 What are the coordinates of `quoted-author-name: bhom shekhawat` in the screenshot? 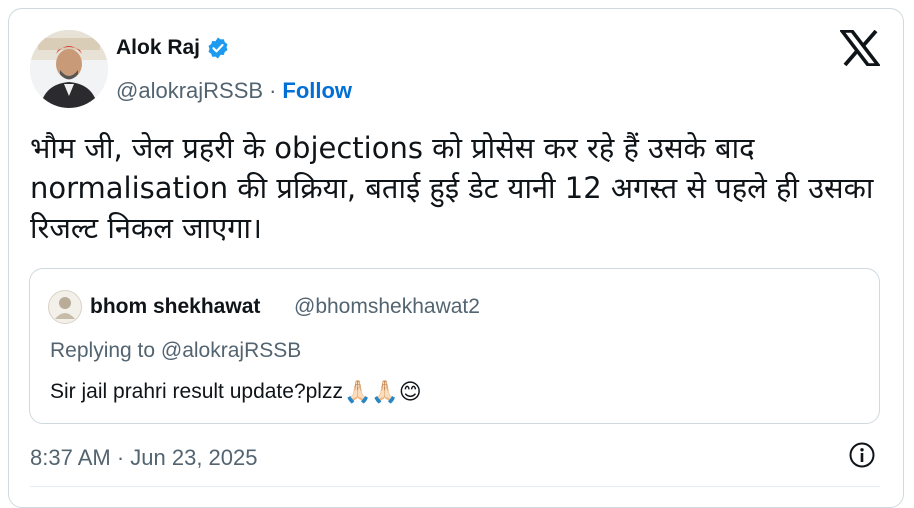 It's located at (175, 306).